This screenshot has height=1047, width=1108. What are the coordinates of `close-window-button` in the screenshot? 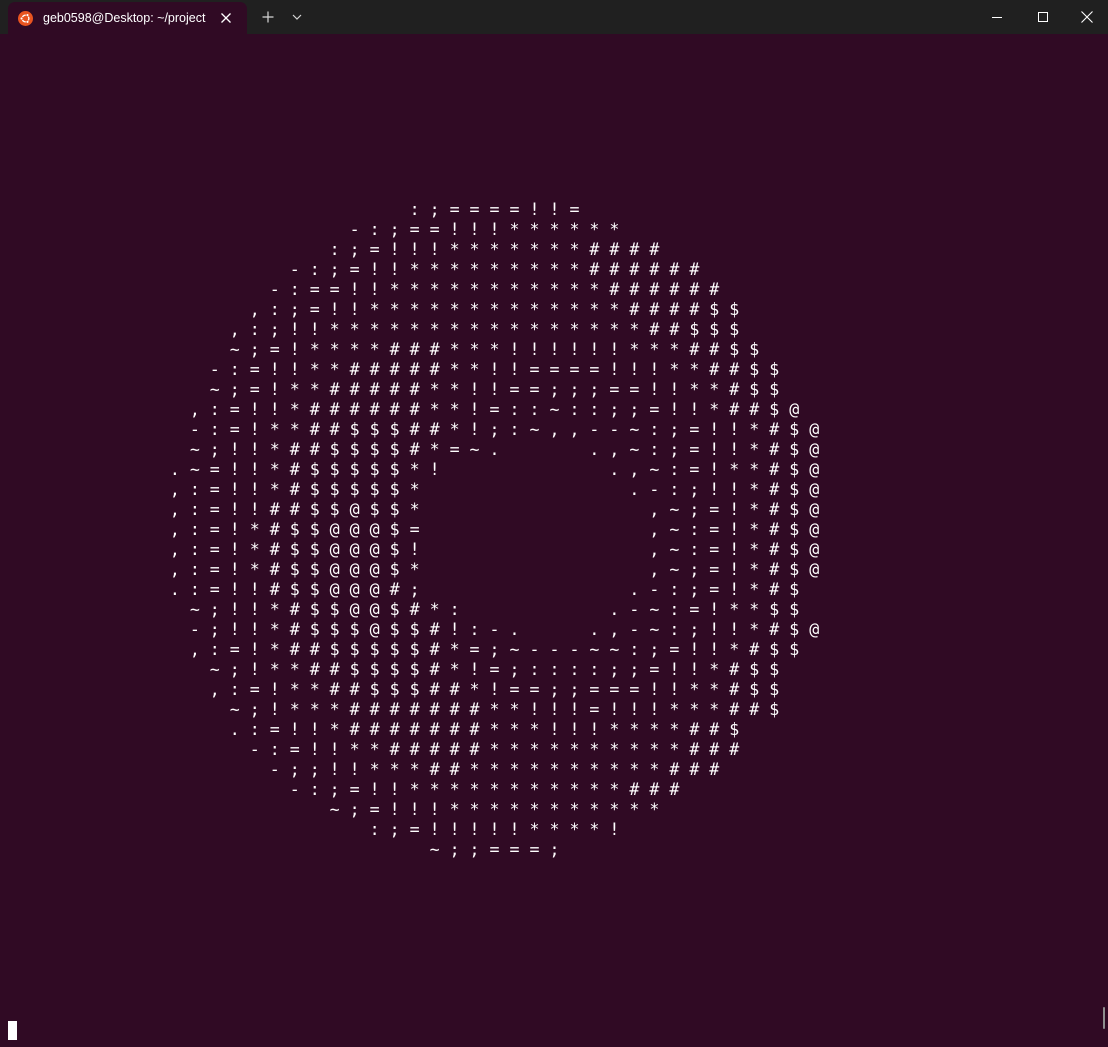 It's located at (1087, 17).